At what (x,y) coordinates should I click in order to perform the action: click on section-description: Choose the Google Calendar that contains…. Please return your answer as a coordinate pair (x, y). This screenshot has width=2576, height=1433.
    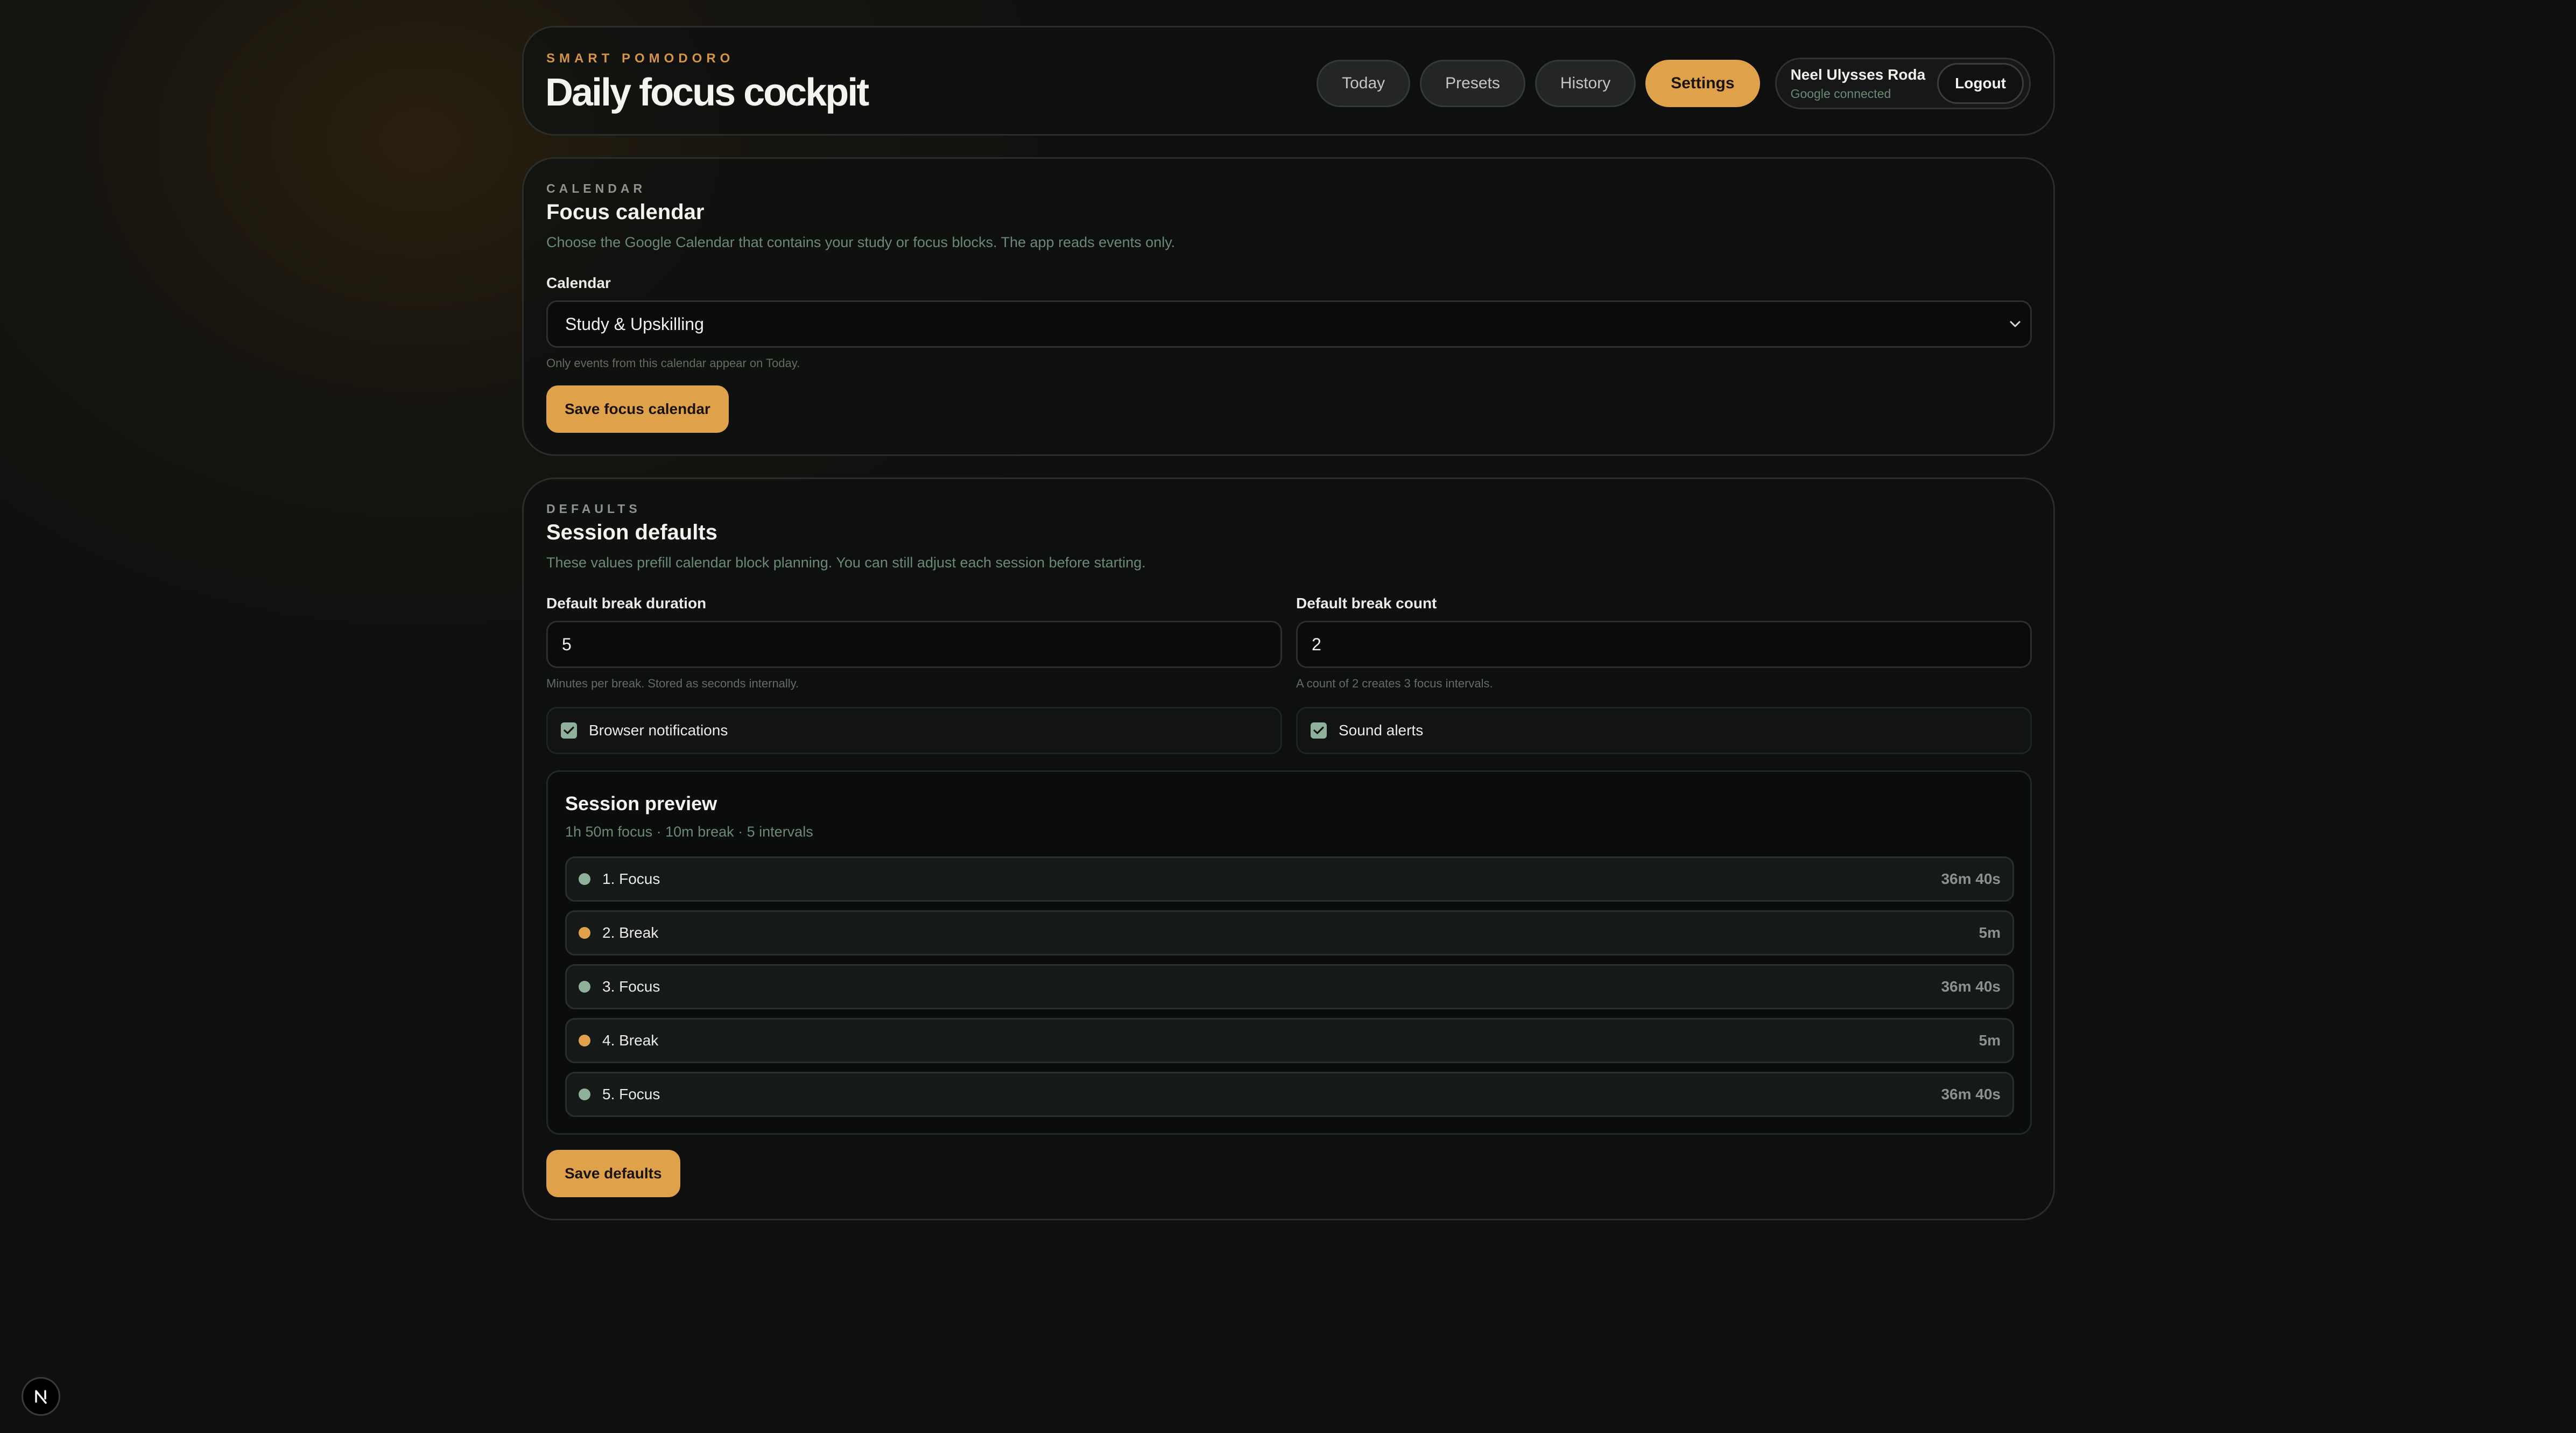
    Looking at the image, I should click on (861, 242).